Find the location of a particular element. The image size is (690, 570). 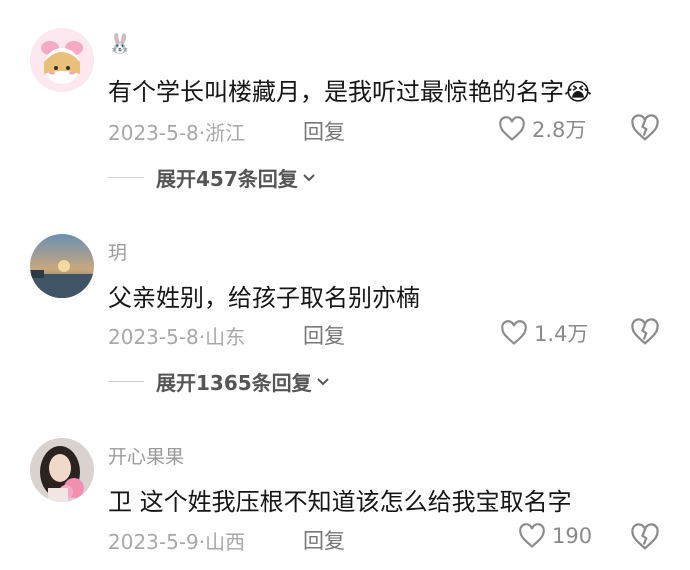

reply-button: 回复 is located at coordinates (324, 540).